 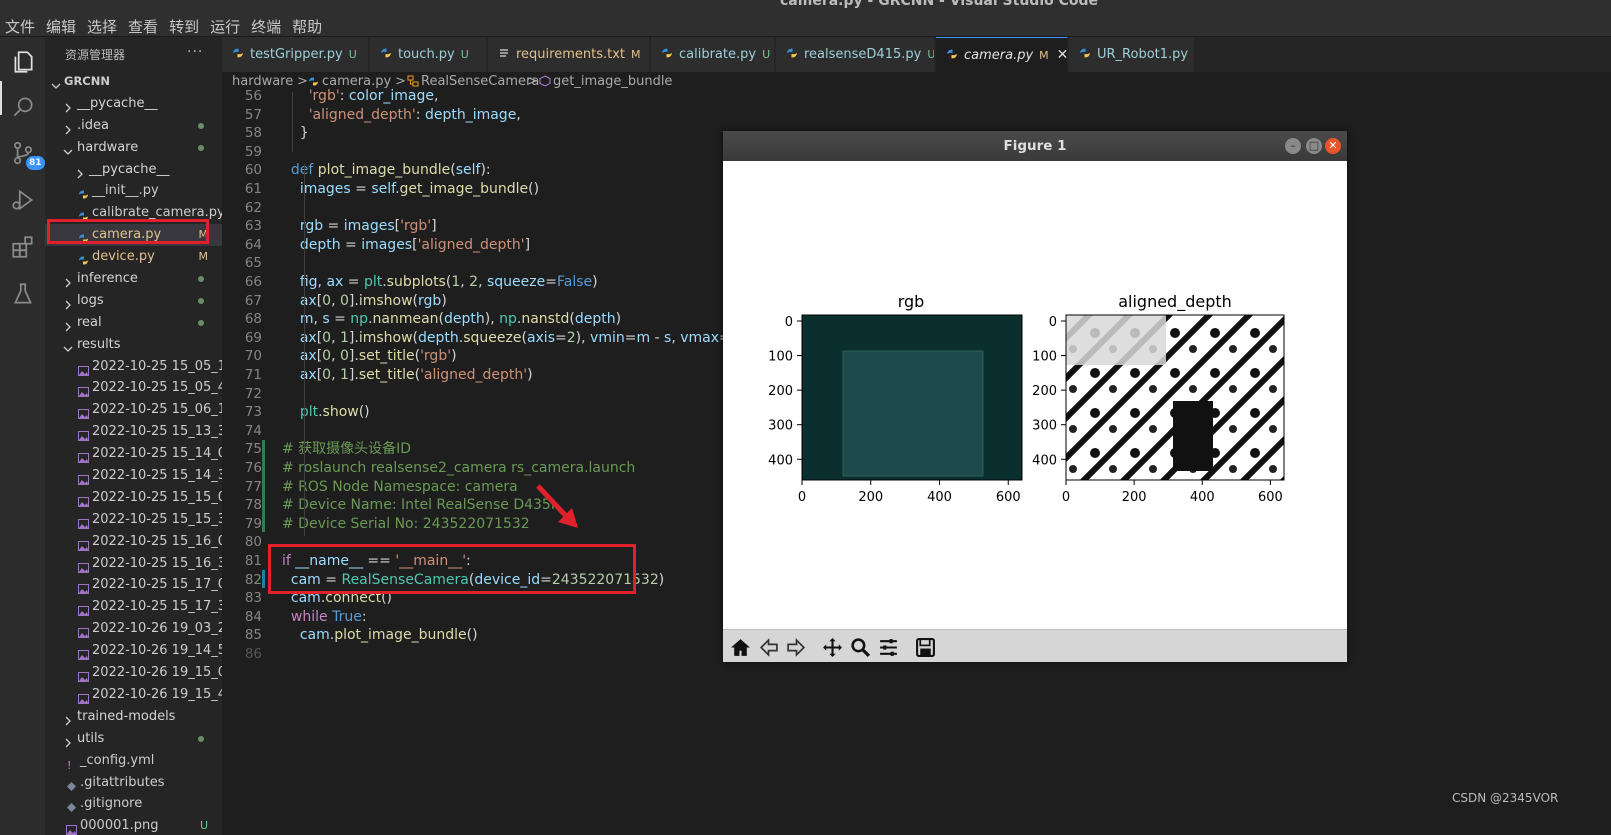 I want to click on x-tick-label: 200, so click(x=870, y=497).